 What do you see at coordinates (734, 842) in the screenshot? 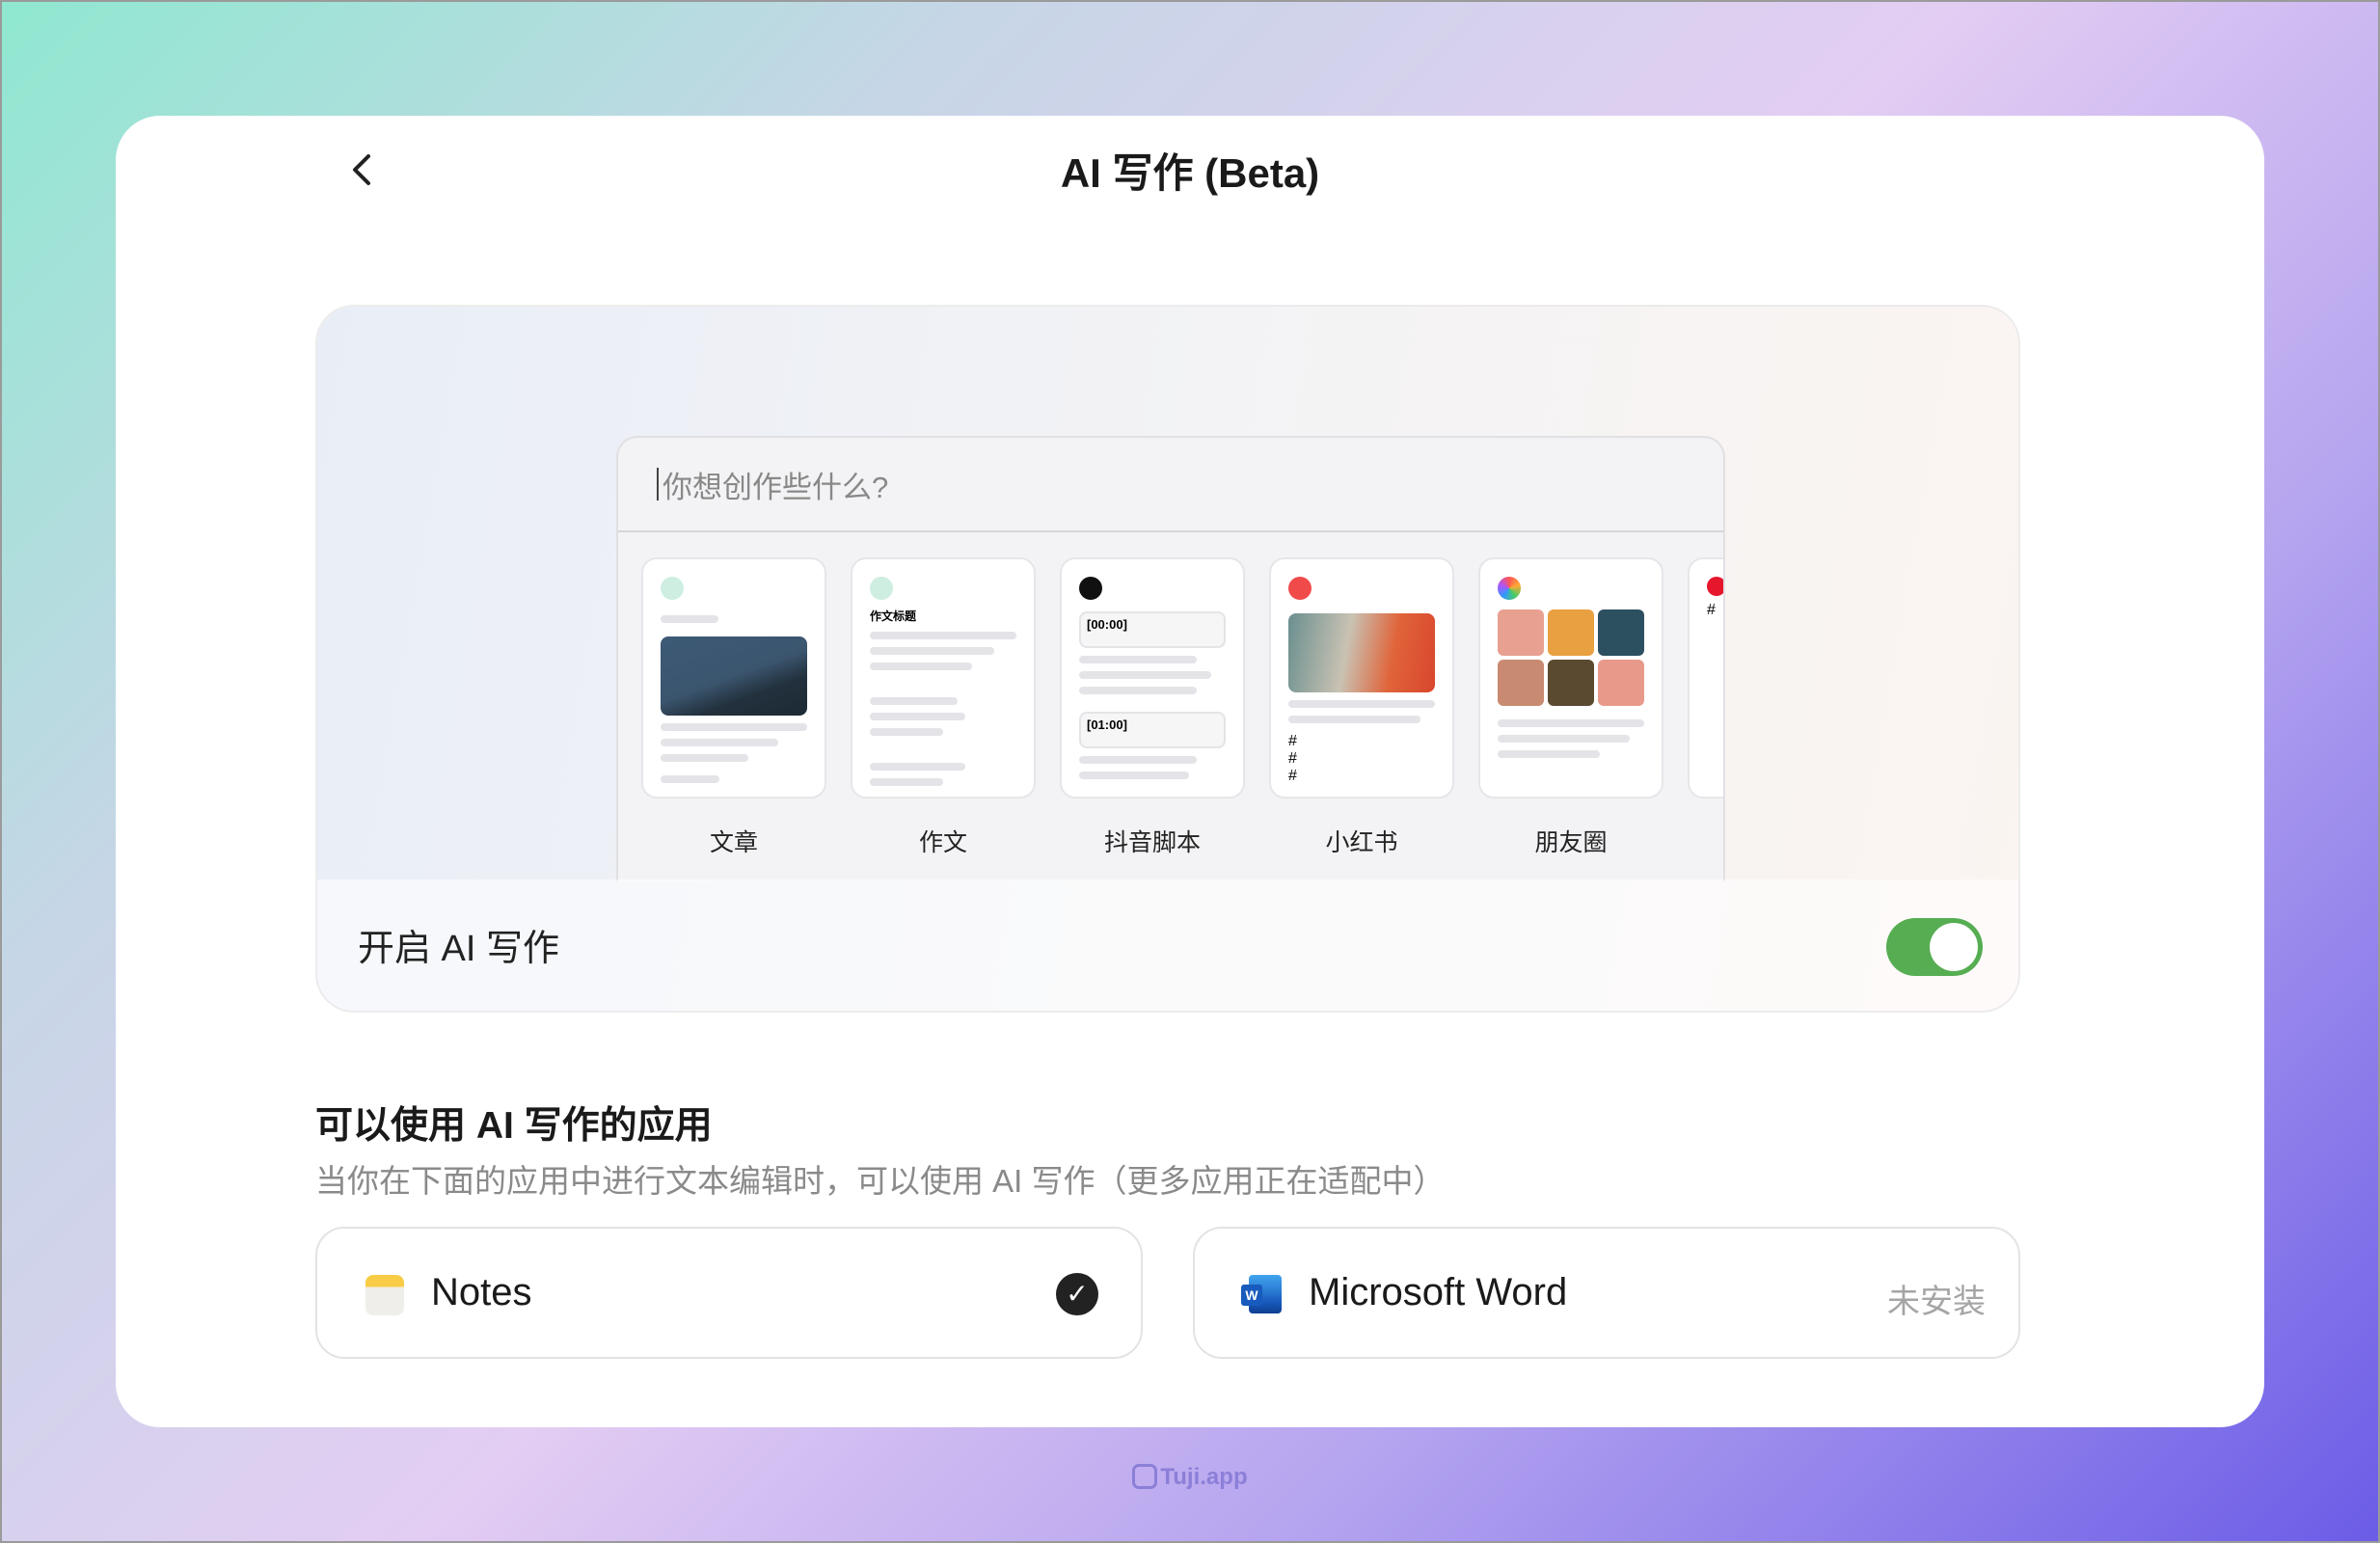
I see `template-label: 文章` at bounding box center [734, 842].